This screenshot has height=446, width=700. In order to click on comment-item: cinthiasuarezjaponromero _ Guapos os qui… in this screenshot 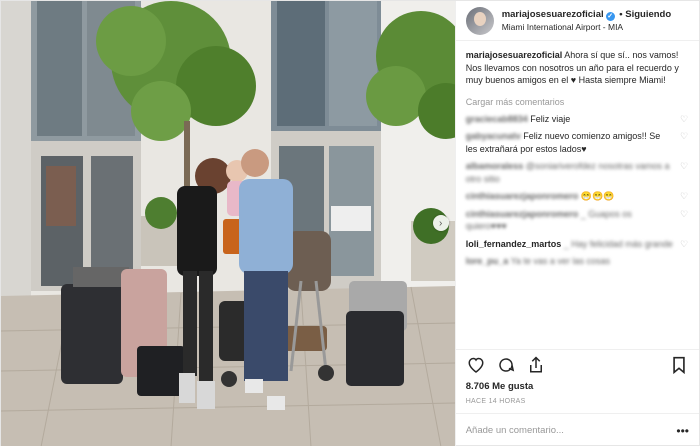, I will do `click(577, 220)`.